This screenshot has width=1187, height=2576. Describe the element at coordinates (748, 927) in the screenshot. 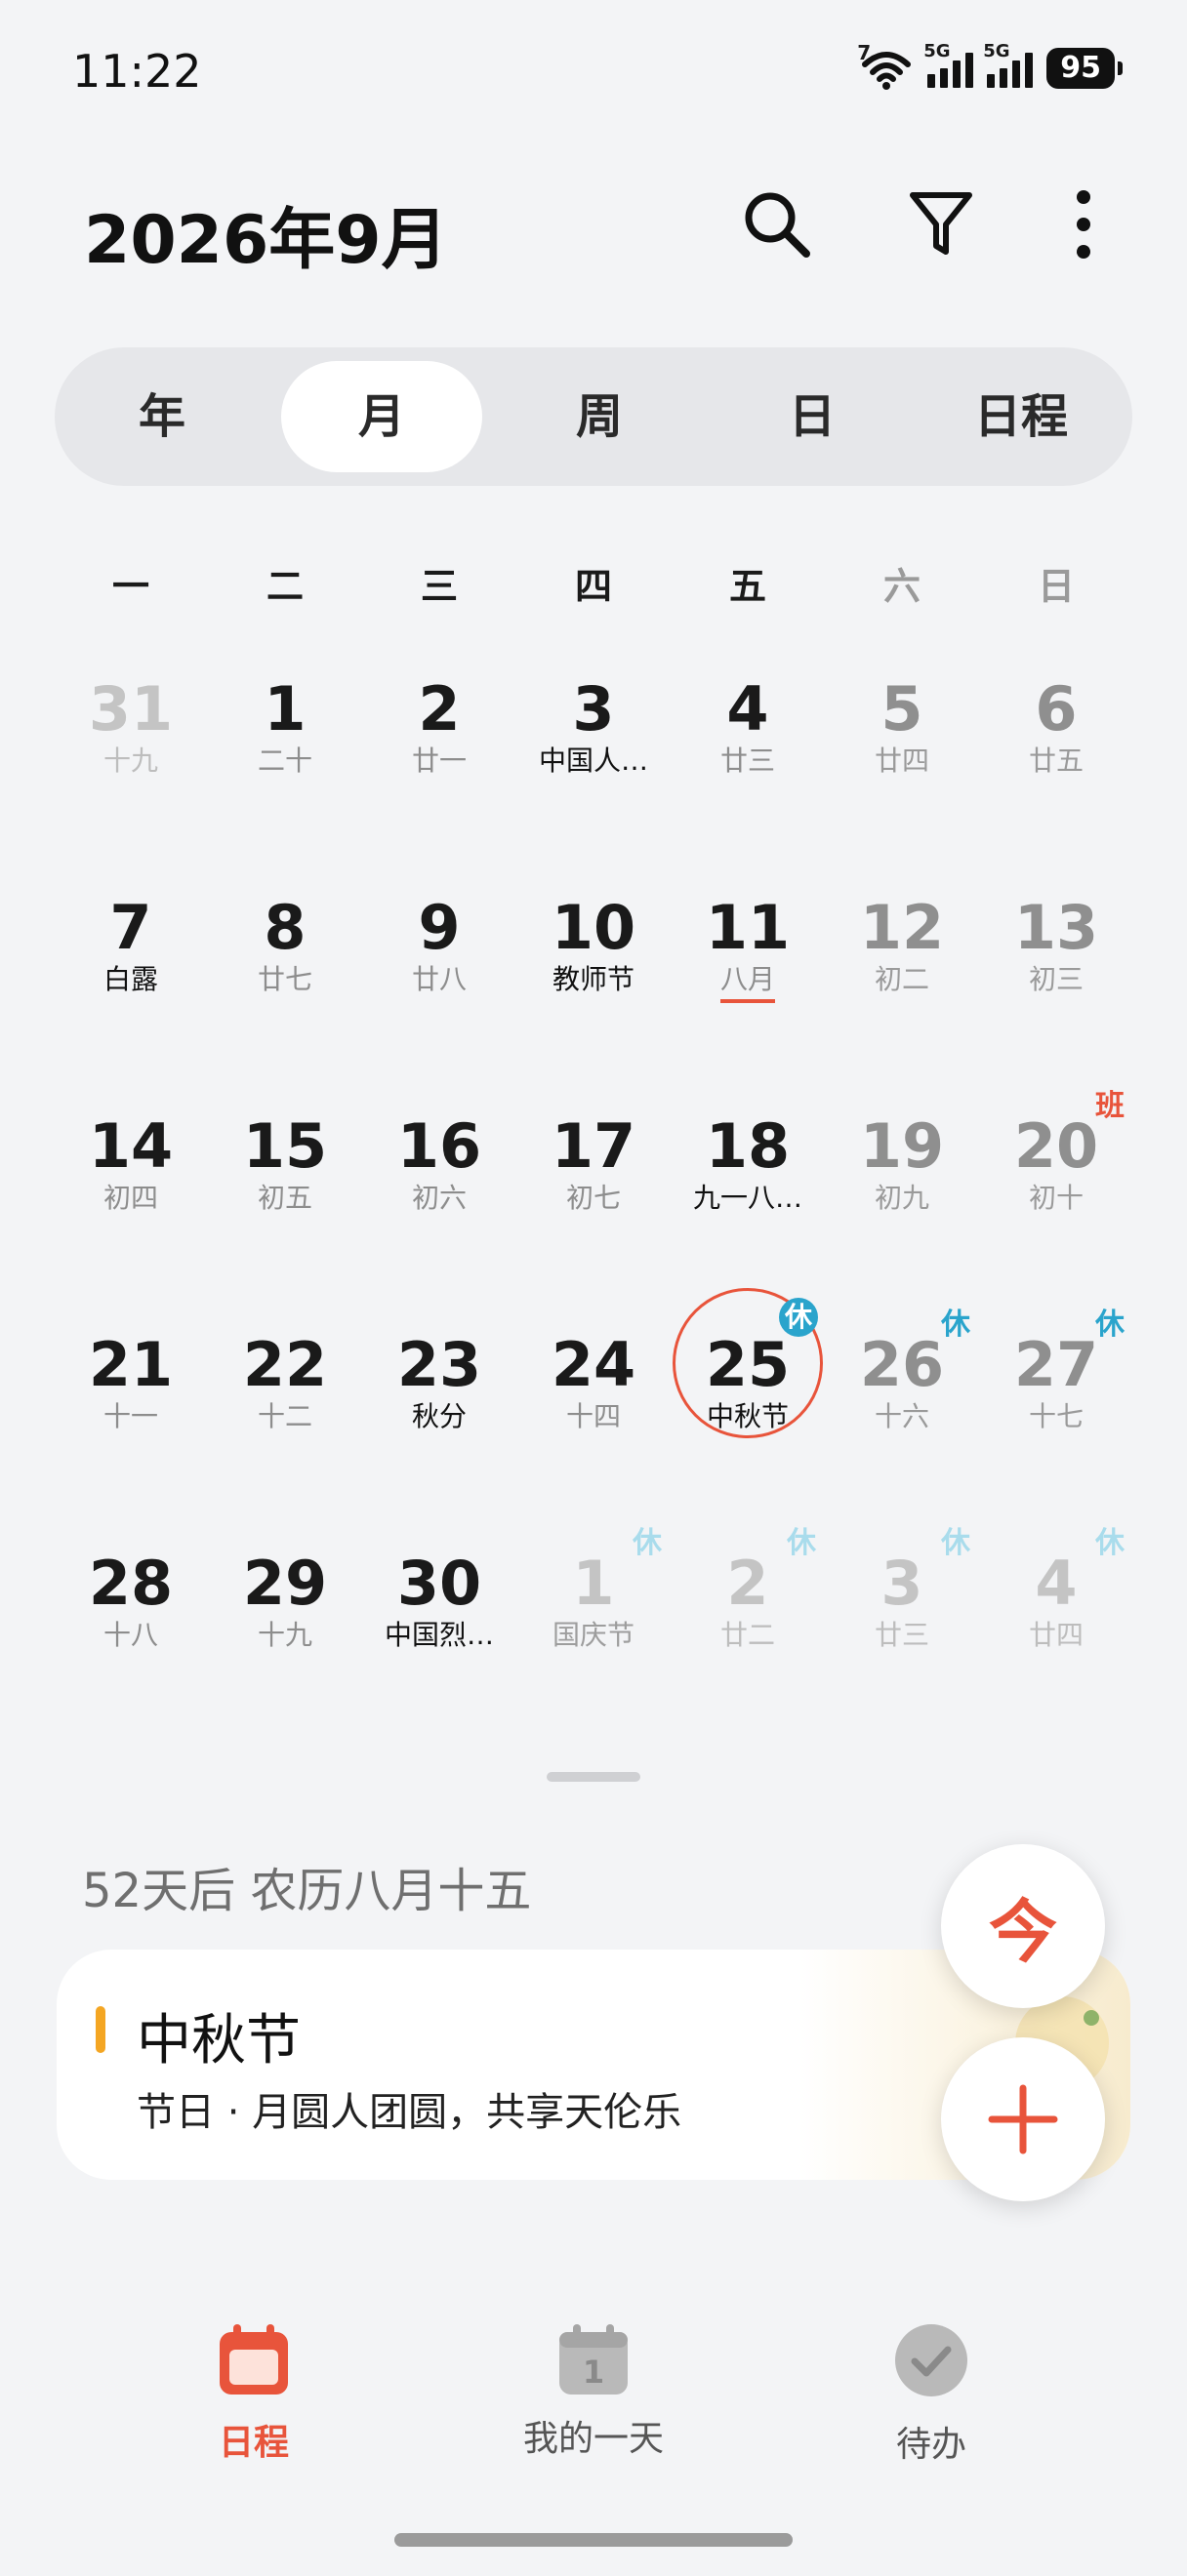

I see `day-number: 11` at that location.